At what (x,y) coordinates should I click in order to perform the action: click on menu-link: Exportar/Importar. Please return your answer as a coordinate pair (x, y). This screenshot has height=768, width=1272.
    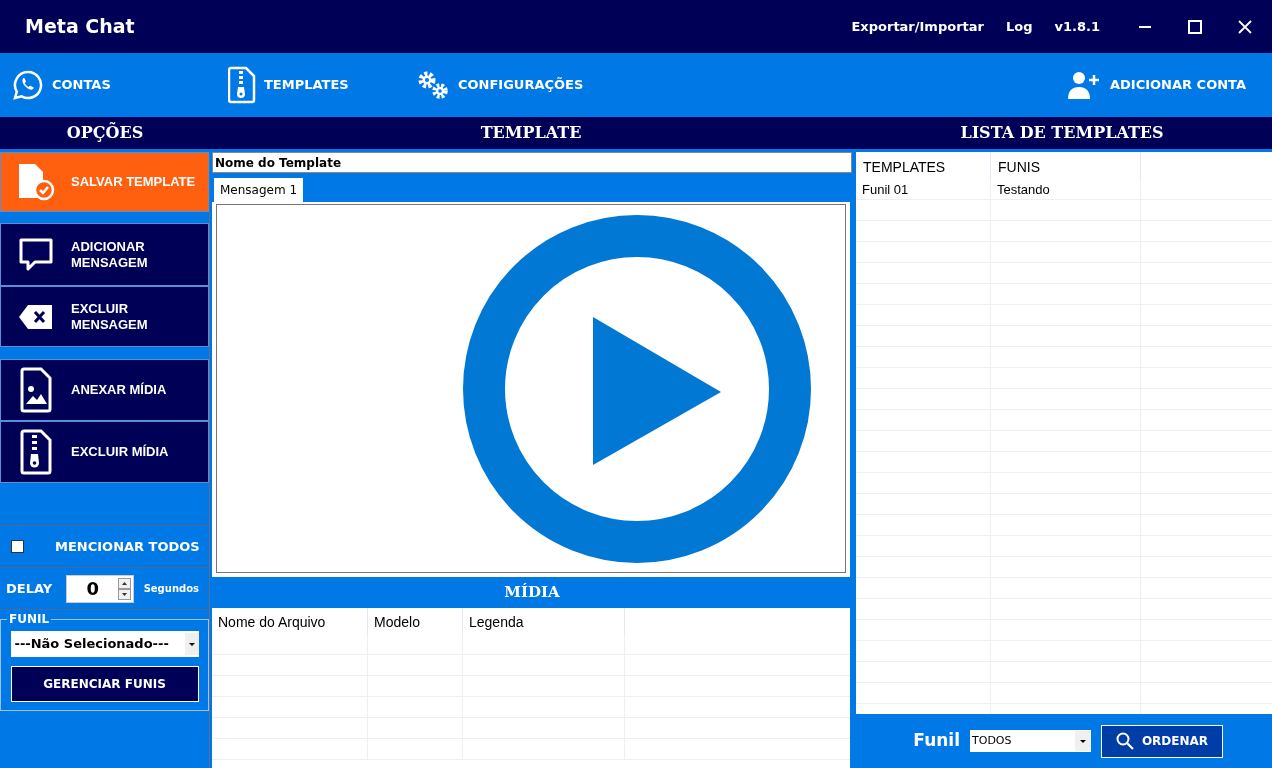
    Looking at the image, I should click on (917, 26).